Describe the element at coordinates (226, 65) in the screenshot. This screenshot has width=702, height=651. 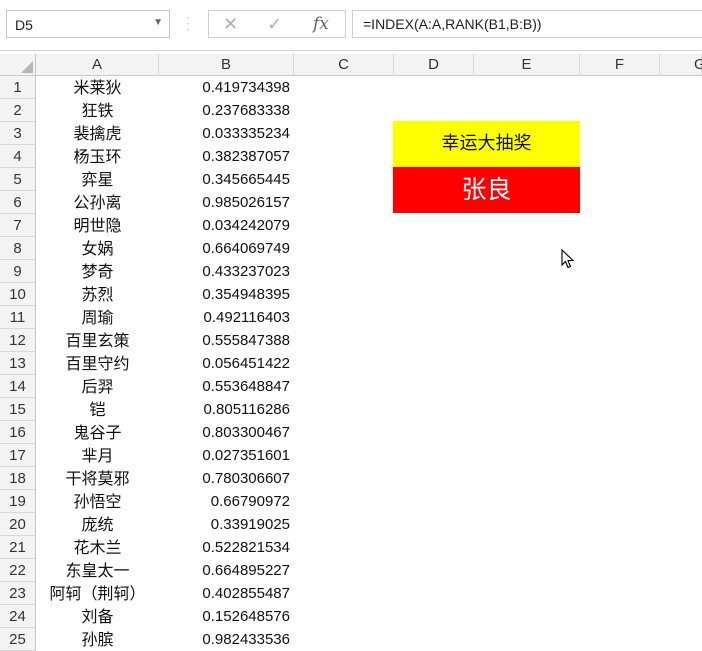
I see `column-header-b: B` at that location.